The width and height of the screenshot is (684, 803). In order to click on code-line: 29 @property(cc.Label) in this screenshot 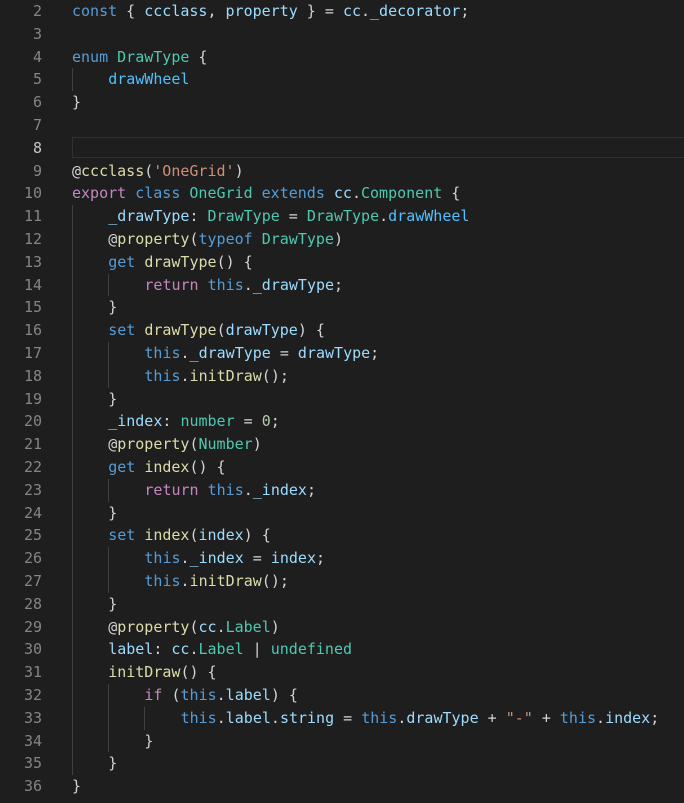, I will do `click(342, 627)`.